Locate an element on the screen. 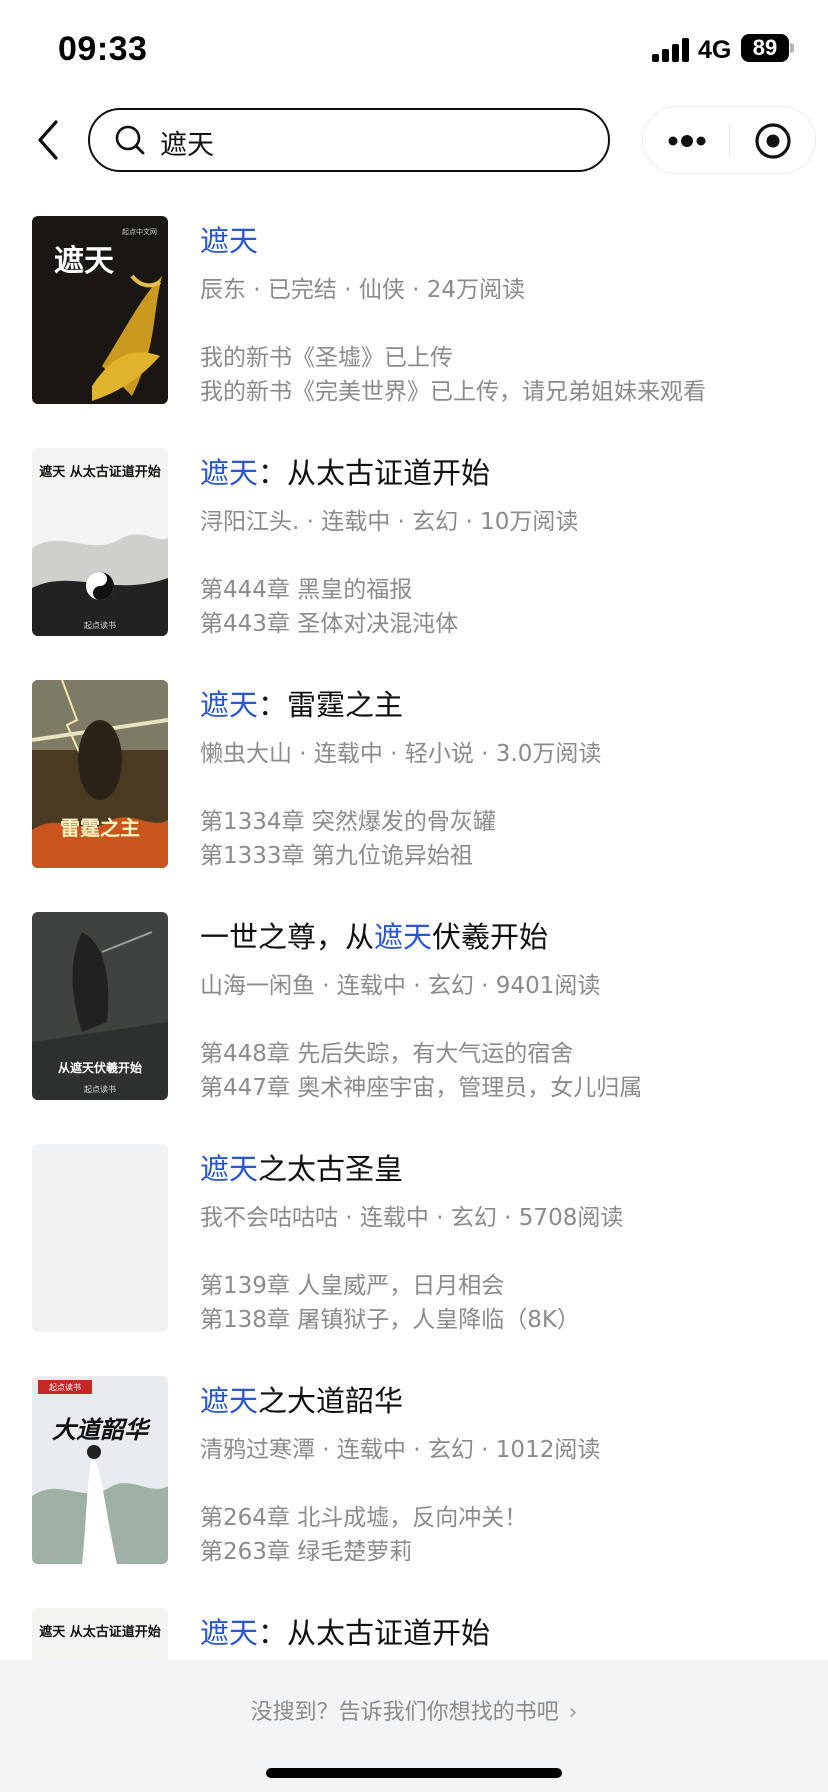  book-meta: 辰东 · 已完结 · 仙侠 · 24万阅读 is located at coordinates (363, 290).